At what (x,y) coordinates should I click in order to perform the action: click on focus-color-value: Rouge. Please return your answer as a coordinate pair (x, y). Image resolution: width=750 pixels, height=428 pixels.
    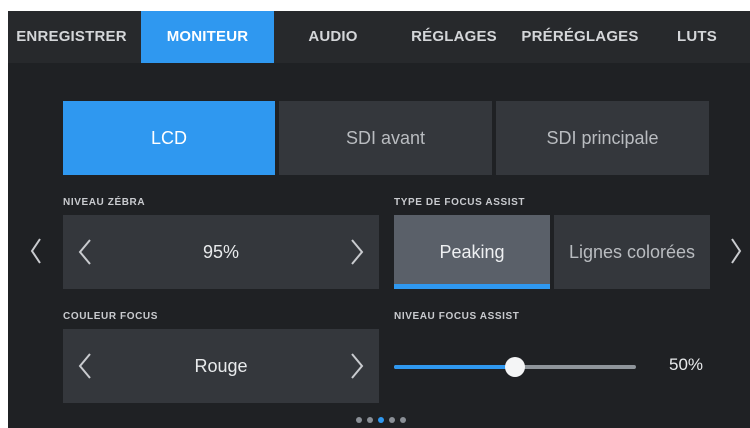
    Looking at the image, I should click on (221, 365).